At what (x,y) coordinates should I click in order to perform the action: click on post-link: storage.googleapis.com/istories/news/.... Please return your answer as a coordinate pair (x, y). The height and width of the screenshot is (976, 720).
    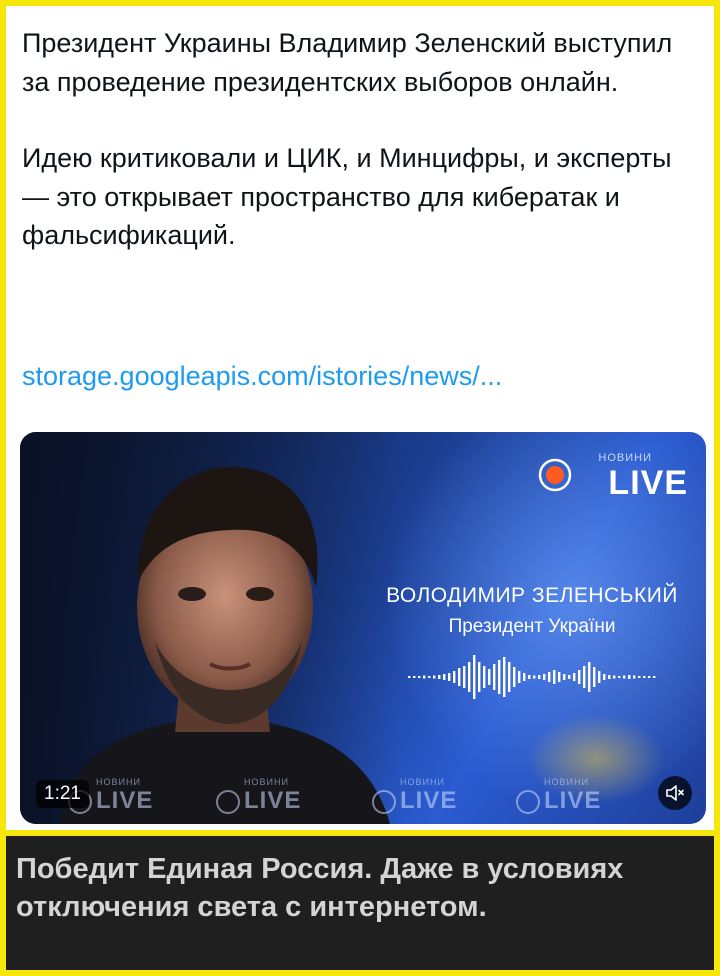
    Looking at the image, I should click on (262, 376).